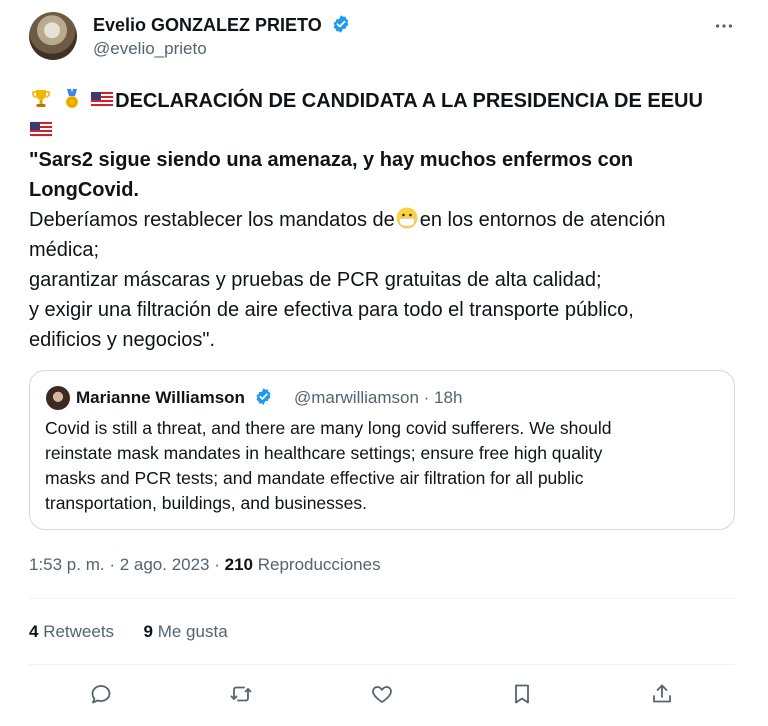  I want to click on retweets-label: Retweets, so click(76, 631).